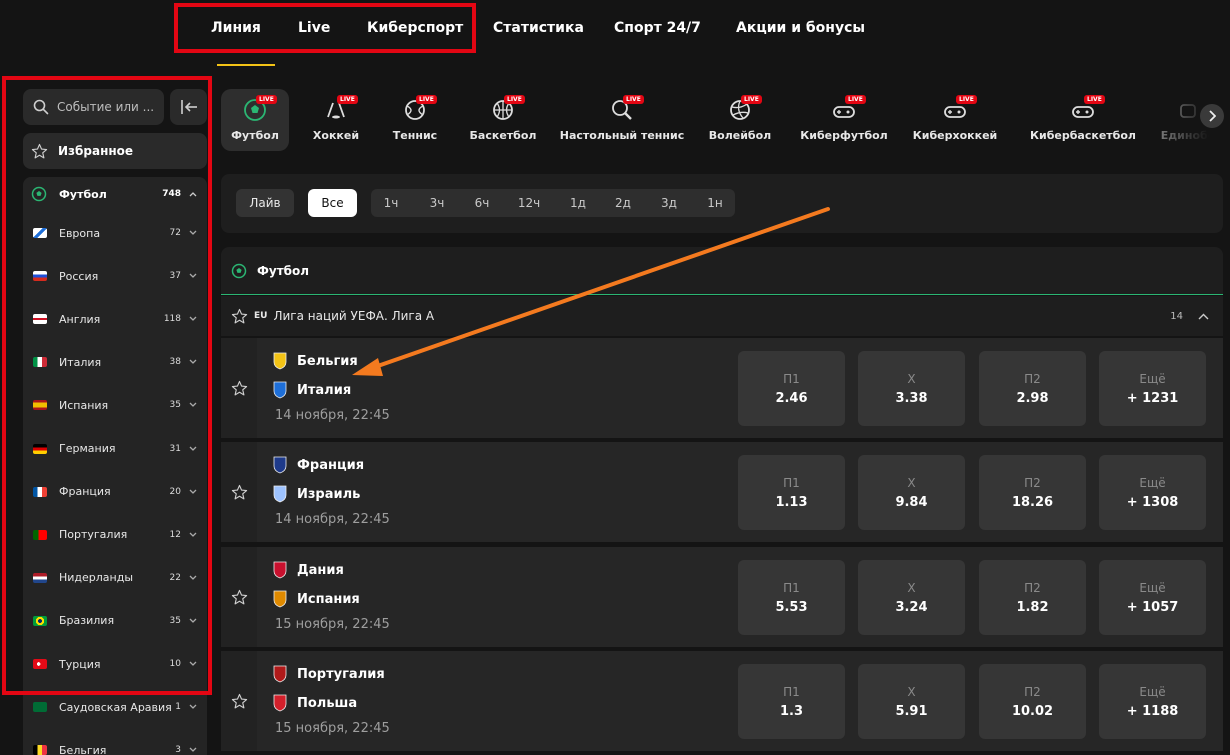 The height and width of the screenshot is (755, 1230). Describe the element at coordinates (591, 291) in the screenshot. I see `annotation-arrow` at that location.